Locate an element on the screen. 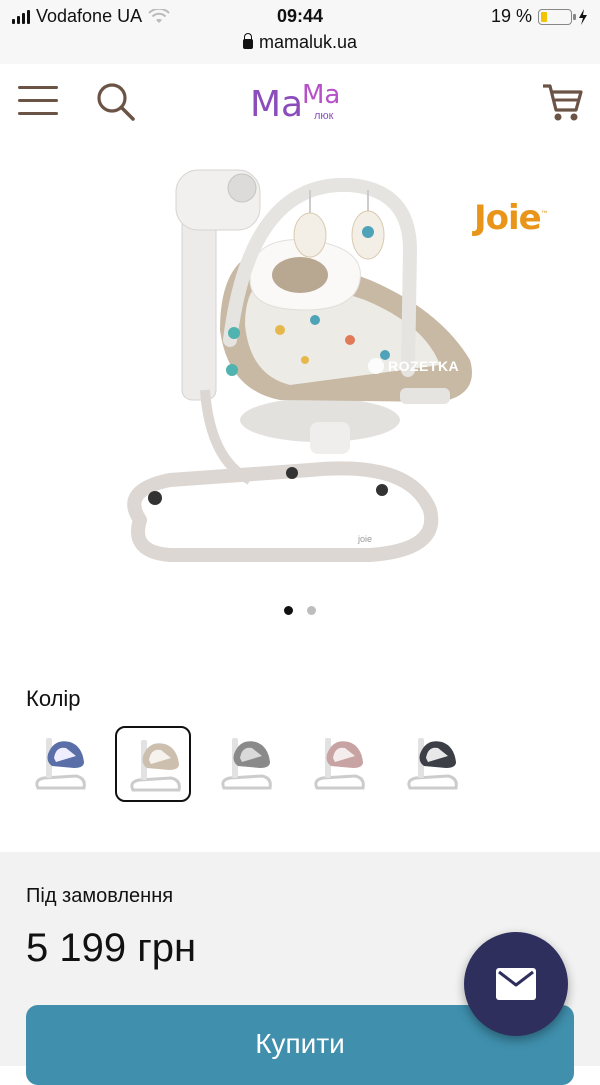 The image size is (600, 1085). watermark: ROZETKA is located at coordinates (413, 366).